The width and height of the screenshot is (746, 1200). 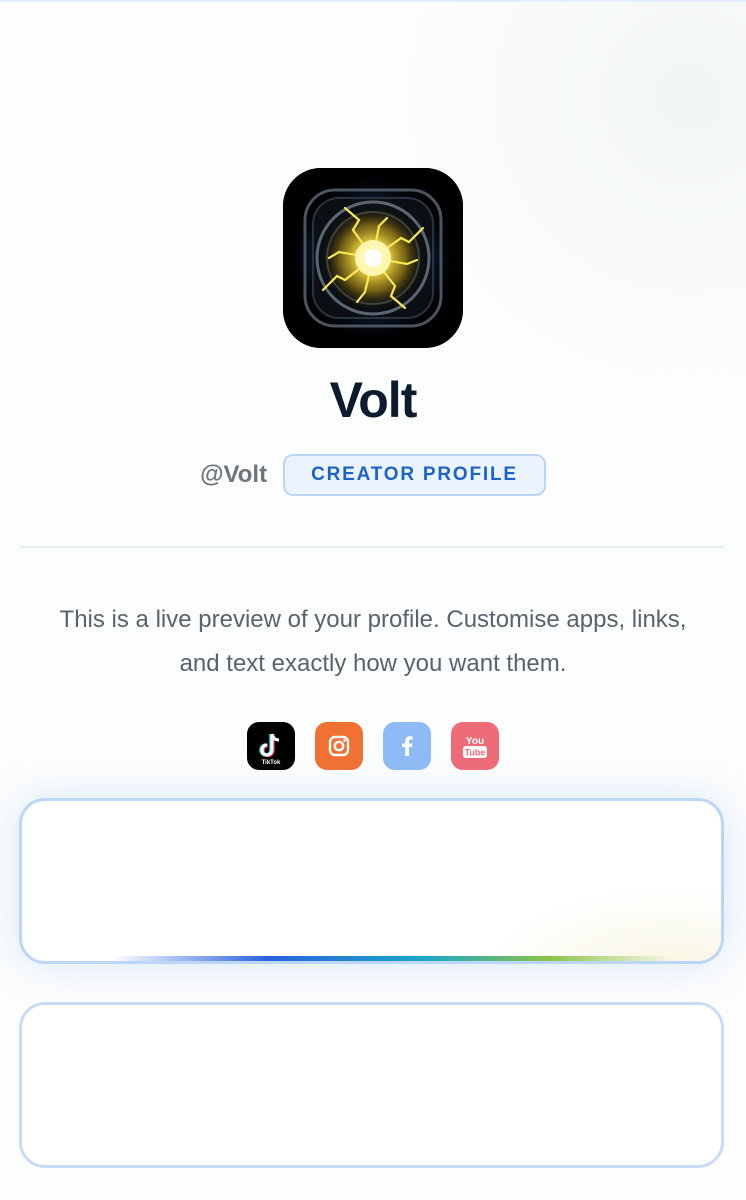 I want to click on youtube-link: You Tube, so click(x=475, y=746).